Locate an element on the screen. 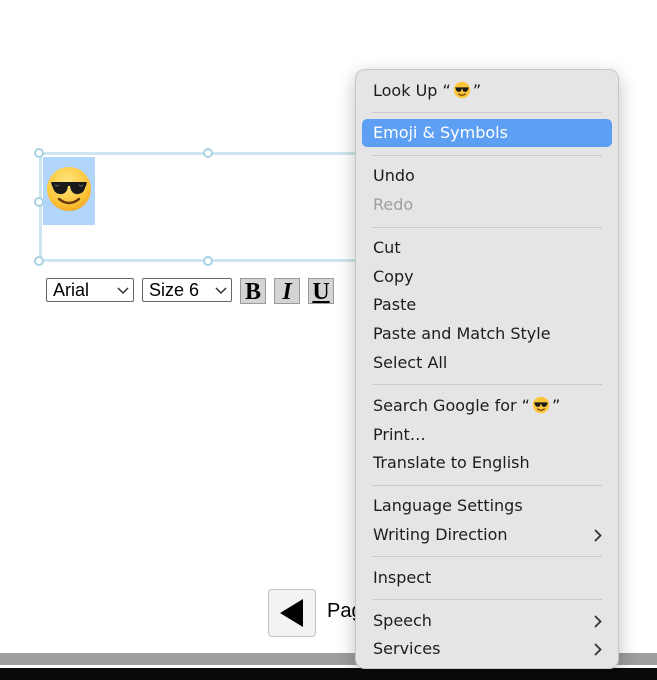 This screenshot has height=680, width=657. dock-edge is located at coordinates (328, 674).